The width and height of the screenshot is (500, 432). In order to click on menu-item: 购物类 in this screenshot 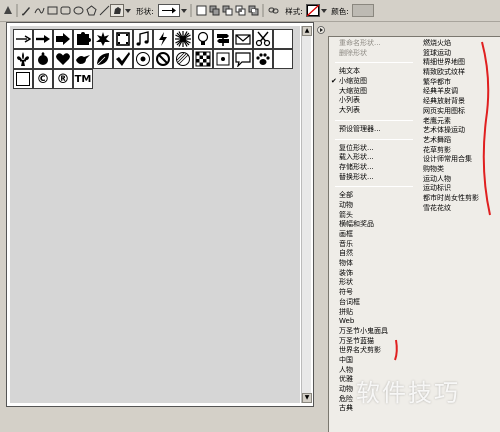, I will do `click(459, 170)`.